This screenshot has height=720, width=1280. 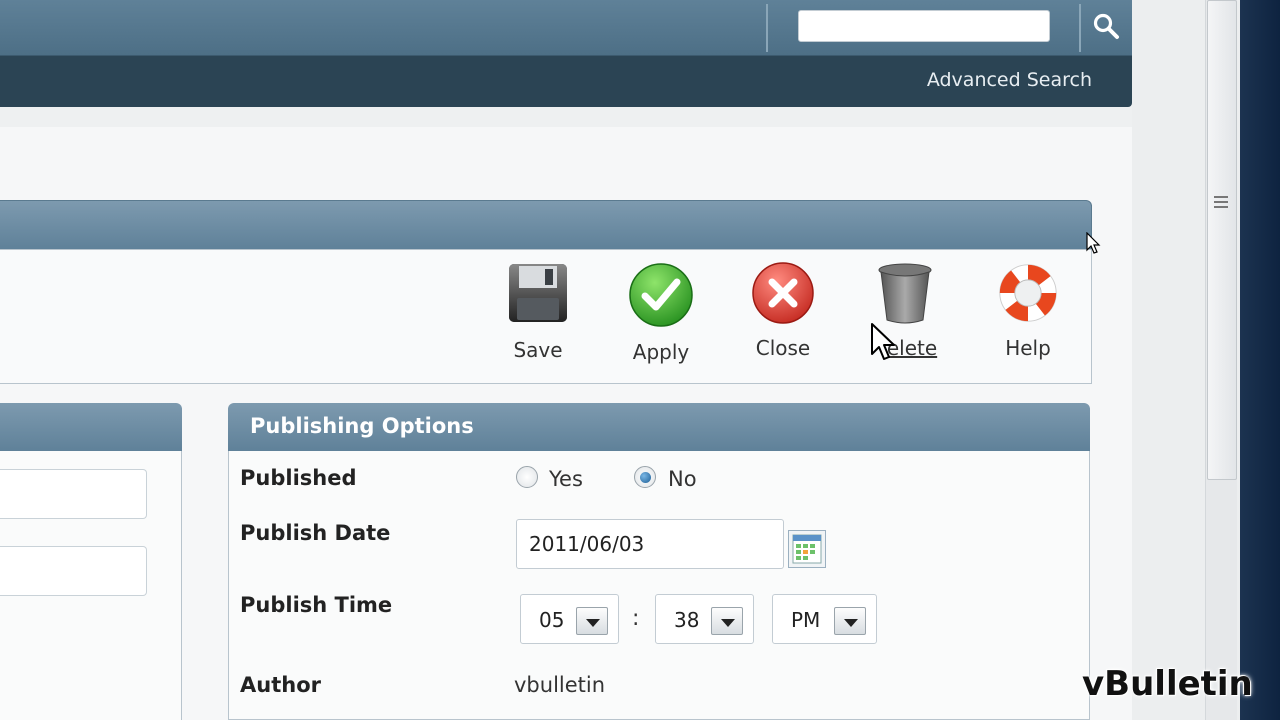 I want to click on publish-date-label: Publish Date, so click(x=315, y=533).